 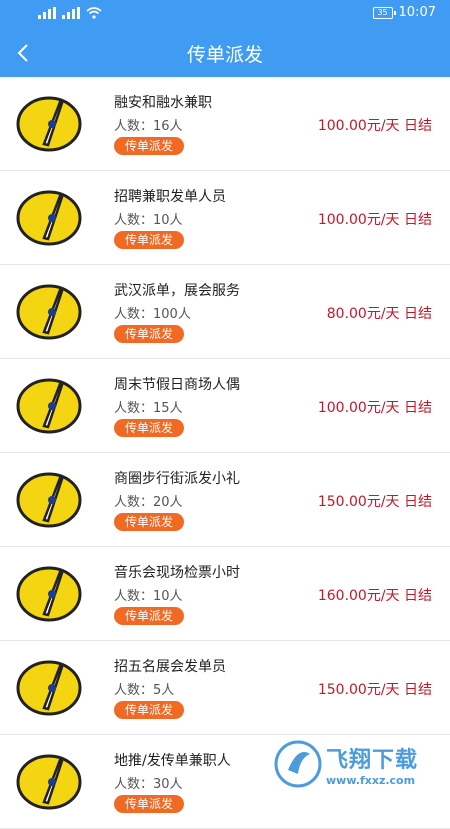 I want to click on watermark: 飞翔下载 www.fxxz.com, so click(x=359, y=764).